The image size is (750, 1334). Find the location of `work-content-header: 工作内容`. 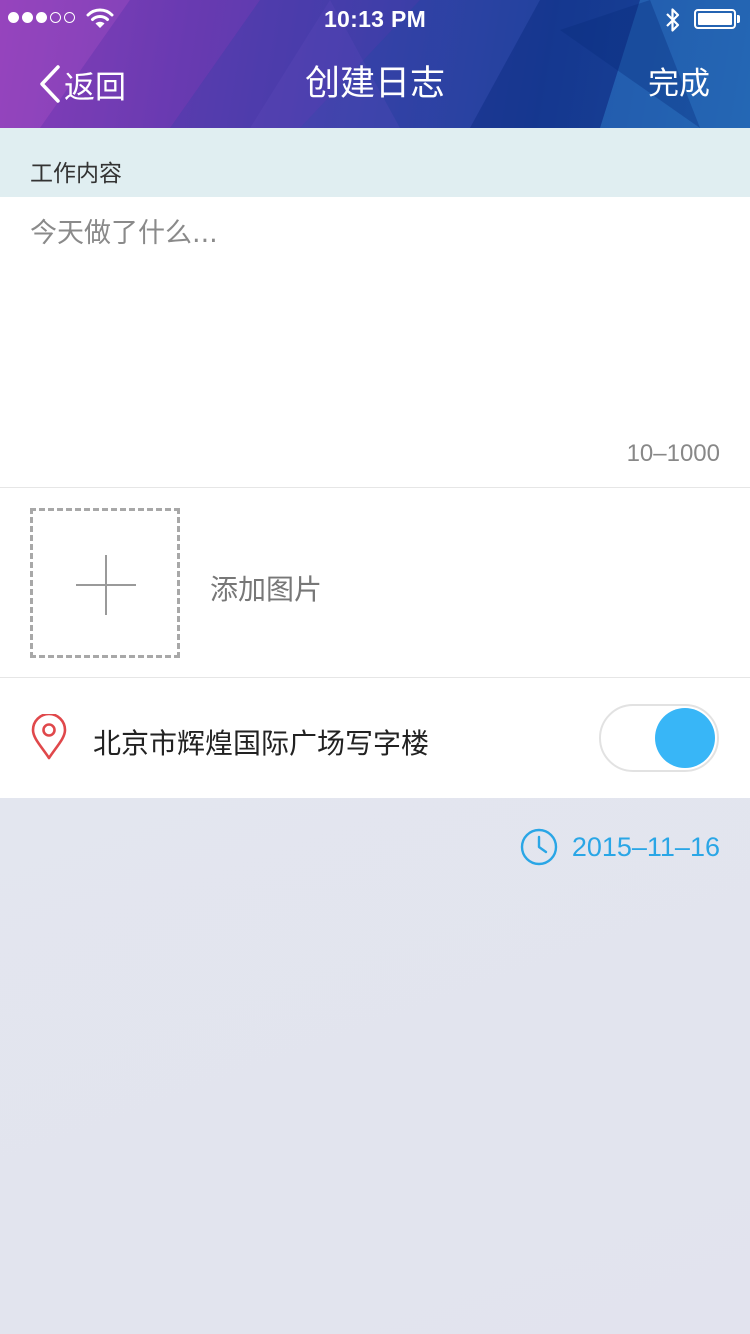

work-content-header: 工作内容 is located at coordinates (375, 162).